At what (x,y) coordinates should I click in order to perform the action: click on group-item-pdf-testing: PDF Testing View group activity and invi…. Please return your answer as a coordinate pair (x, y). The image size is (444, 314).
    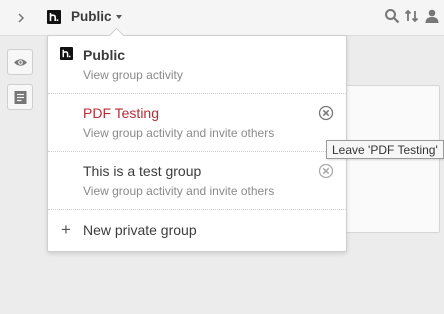
    Looking at the image, I should click on (197, 123).